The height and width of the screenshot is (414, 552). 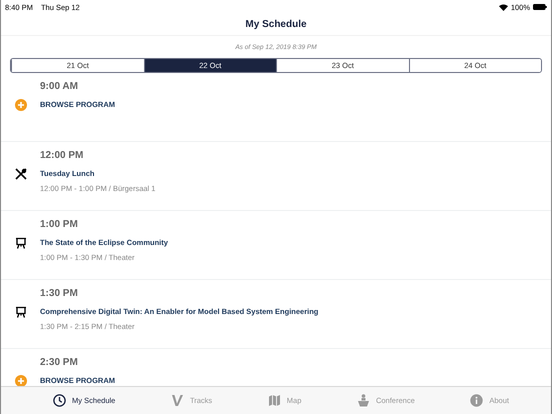 What do you see at coordinates (177, 400) in the screenshot?
I see `check-mark-icon` at bounding box center [177, 400].